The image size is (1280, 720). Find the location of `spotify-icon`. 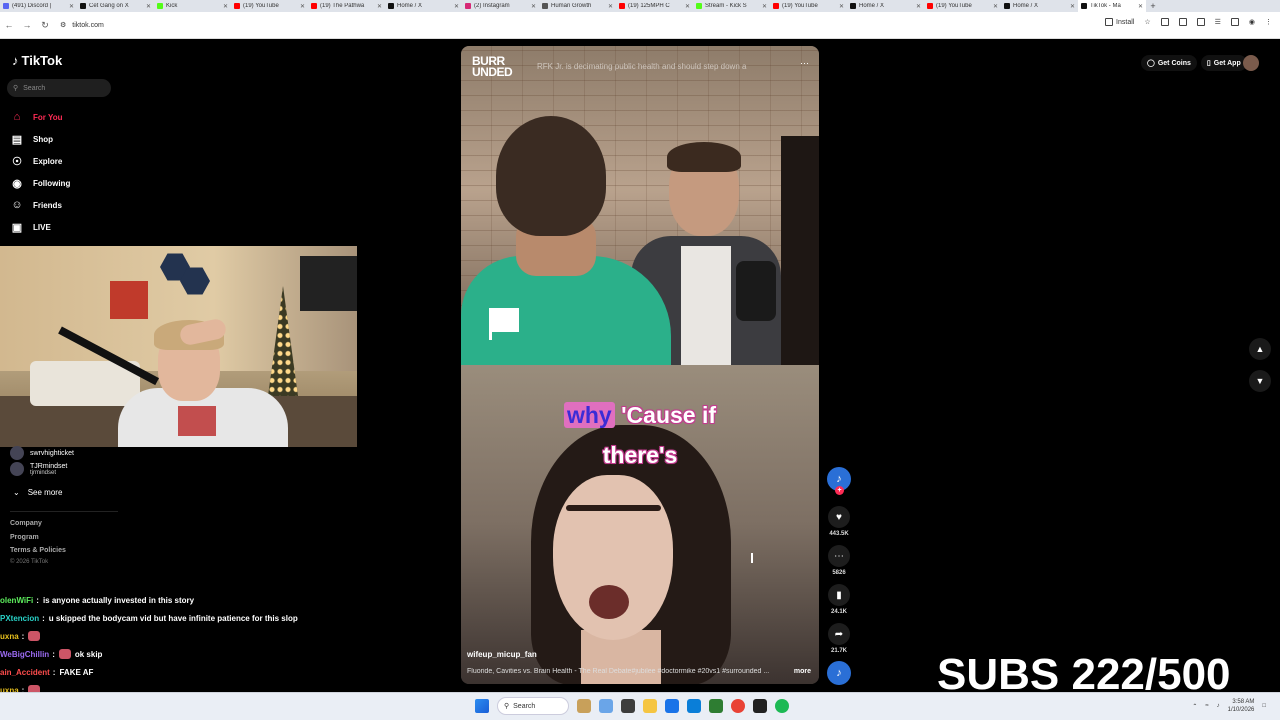

spotify-icon is located at coordinates (782, 706).